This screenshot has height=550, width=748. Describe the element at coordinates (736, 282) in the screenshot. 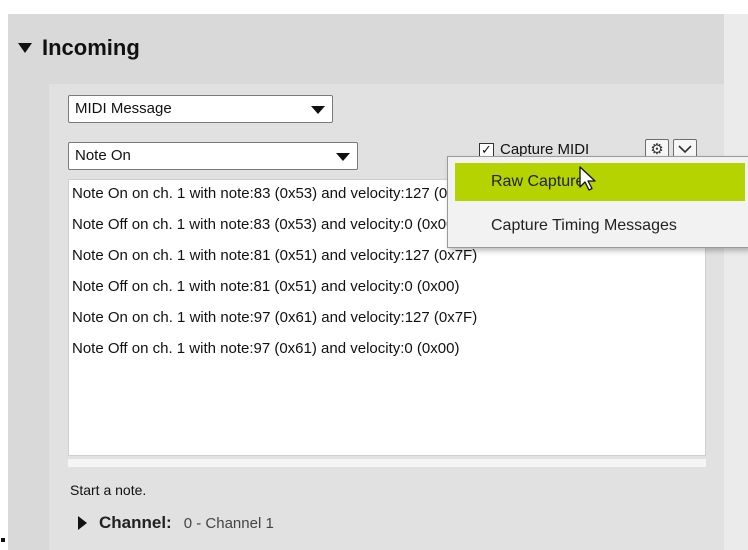

I see `side-strip` at that location.